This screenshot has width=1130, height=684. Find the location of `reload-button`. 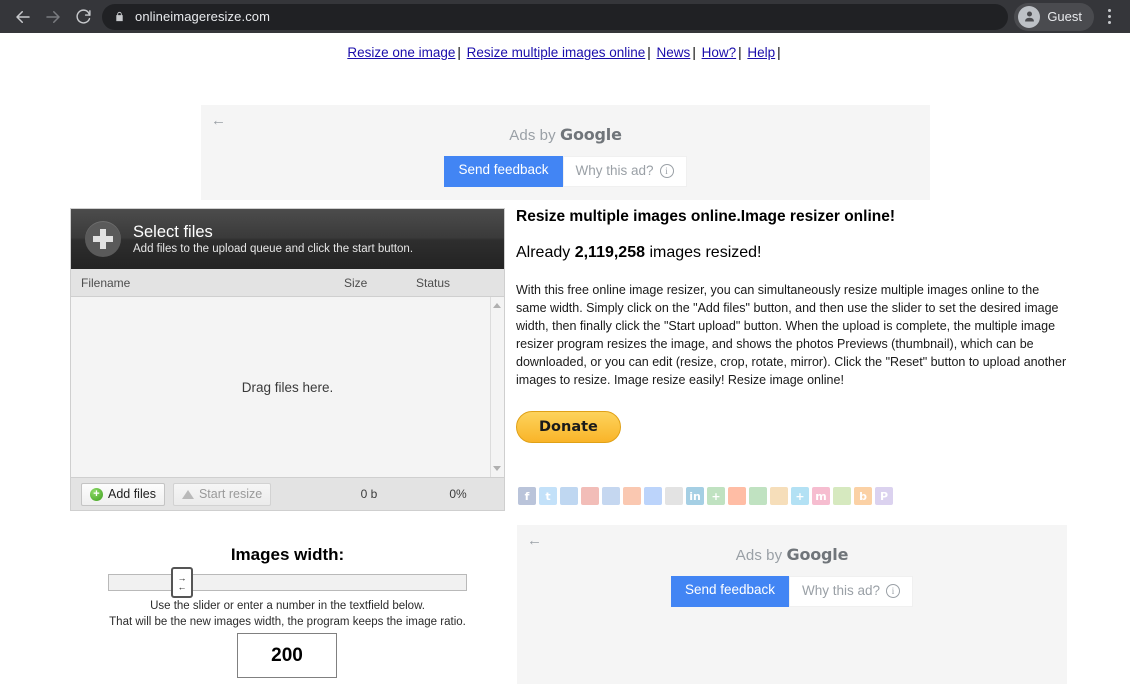

reload-button is located at coordinates (83, 17).